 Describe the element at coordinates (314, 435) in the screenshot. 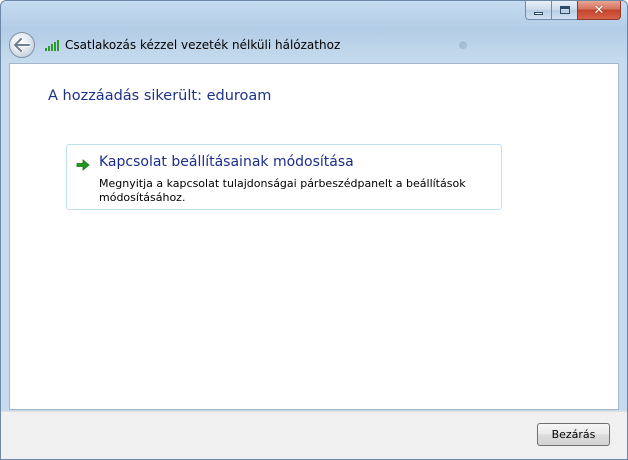

I see `footer-bar: Bezárás` at that location.